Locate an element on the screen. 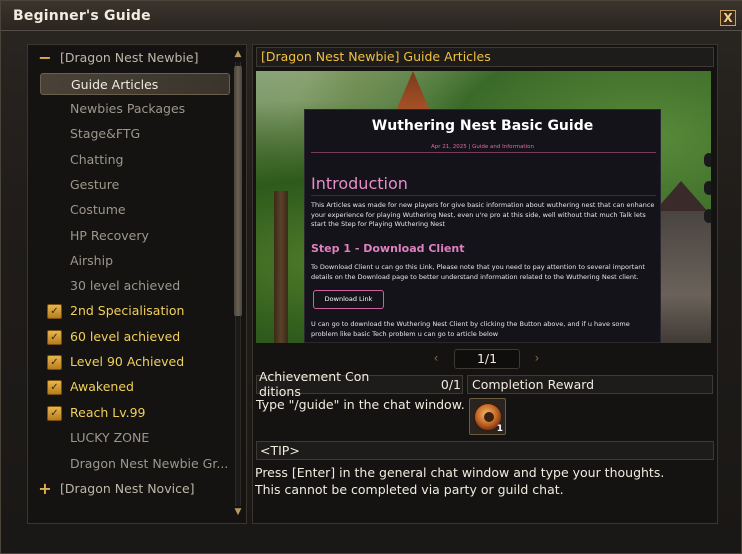  tree-item-60-level-achieved: ✓ 60 level achieved is located at coordinates (130, 337).